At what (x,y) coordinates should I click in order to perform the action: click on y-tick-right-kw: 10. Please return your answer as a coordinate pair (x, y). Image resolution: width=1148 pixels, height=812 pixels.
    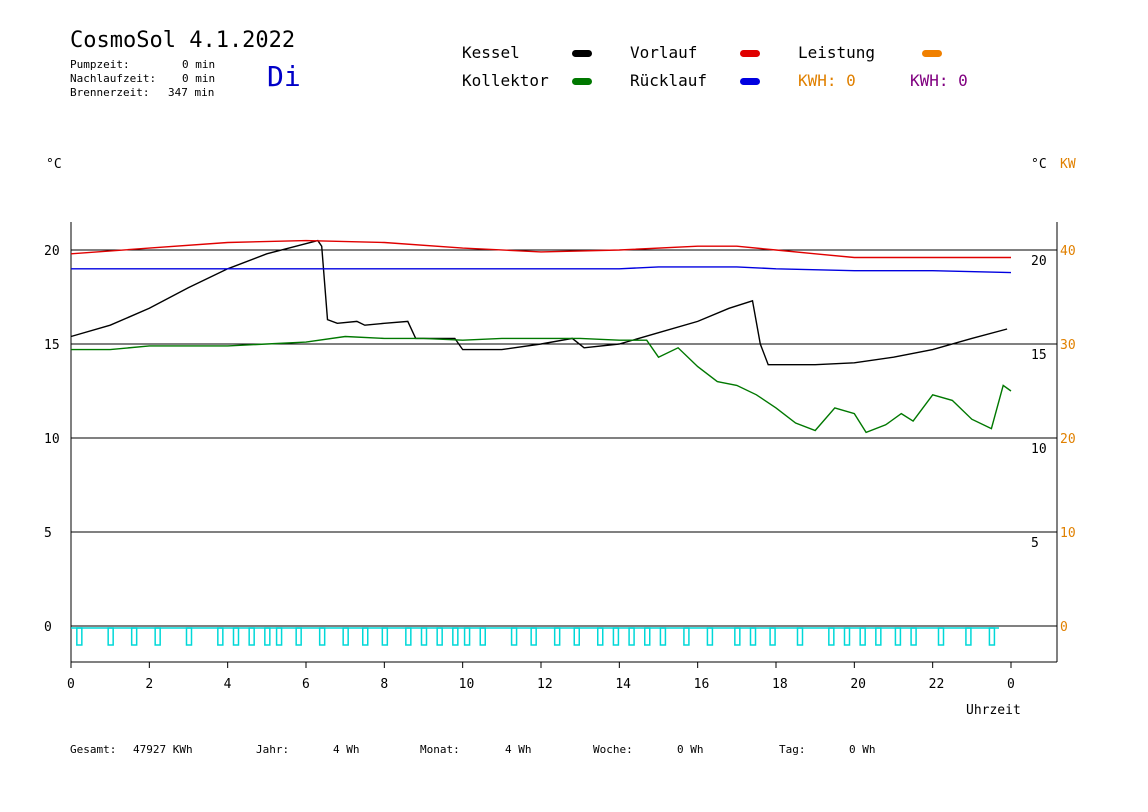
    Looking at the image, I should click on (1068, 533).